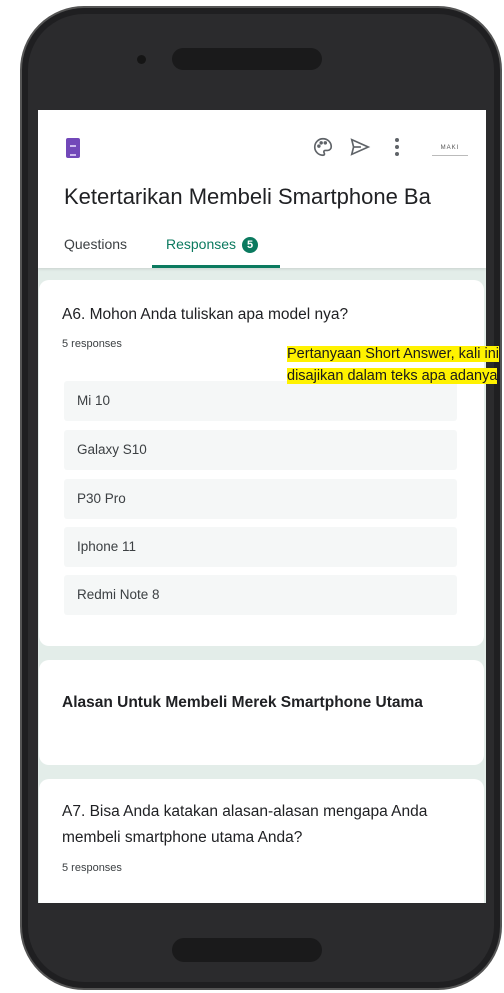  What do you see at coordinates (260, 499) in the screenshot?
I see `list-item: P30 Pro` at bounding box center [260, 499].